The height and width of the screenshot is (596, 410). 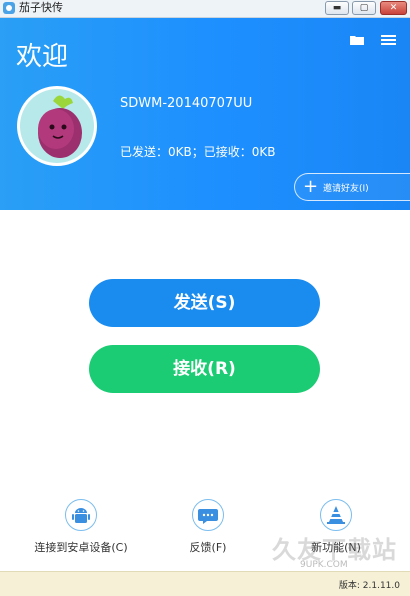 I want to click on minimize-button: ▬, so click(x=337, y=8).